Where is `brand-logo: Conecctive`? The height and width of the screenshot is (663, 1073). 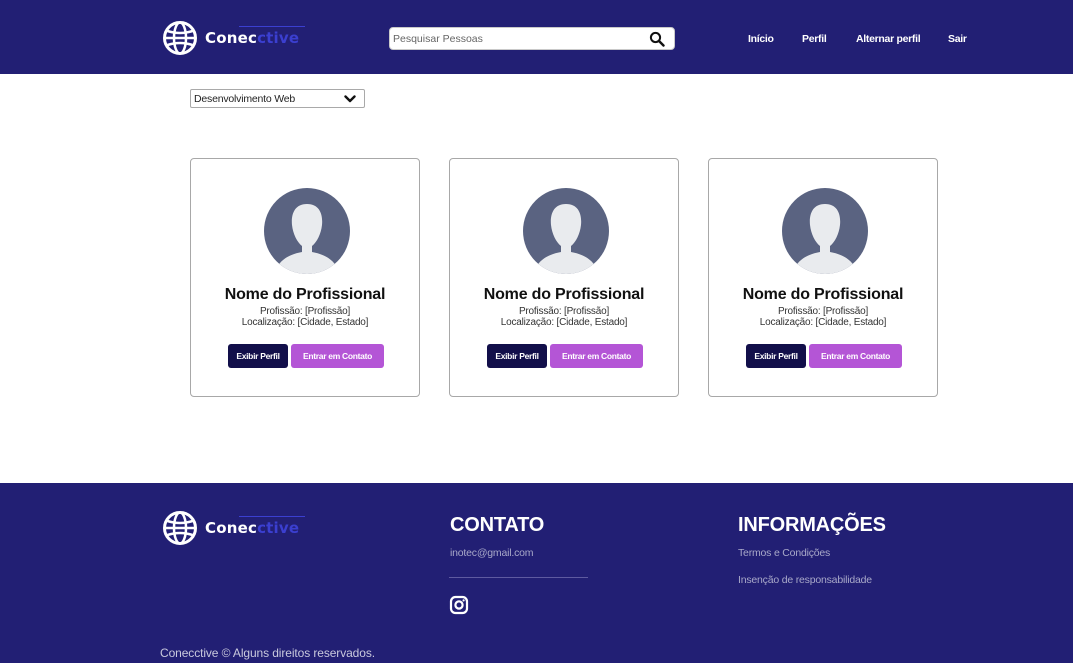 brand-logo: Conecctive is located at coordinates (234, 38).